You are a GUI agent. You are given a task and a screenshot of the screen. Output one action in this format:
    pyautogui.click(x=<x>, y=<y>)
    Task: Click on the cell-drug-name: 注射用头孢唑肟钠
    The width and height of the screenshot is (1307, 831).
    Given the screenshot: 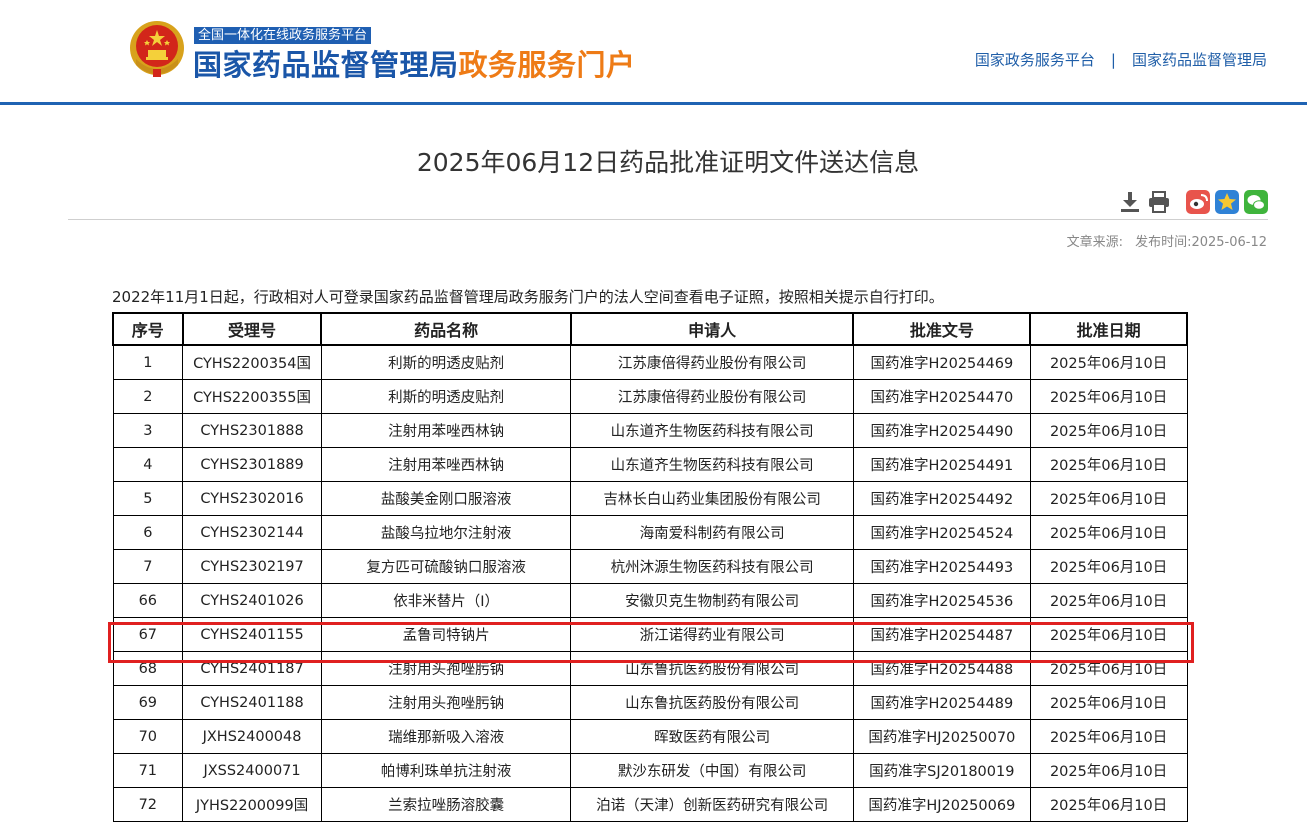 What is the action you would take?
    pyautogui.click(x=446, y=702)
    